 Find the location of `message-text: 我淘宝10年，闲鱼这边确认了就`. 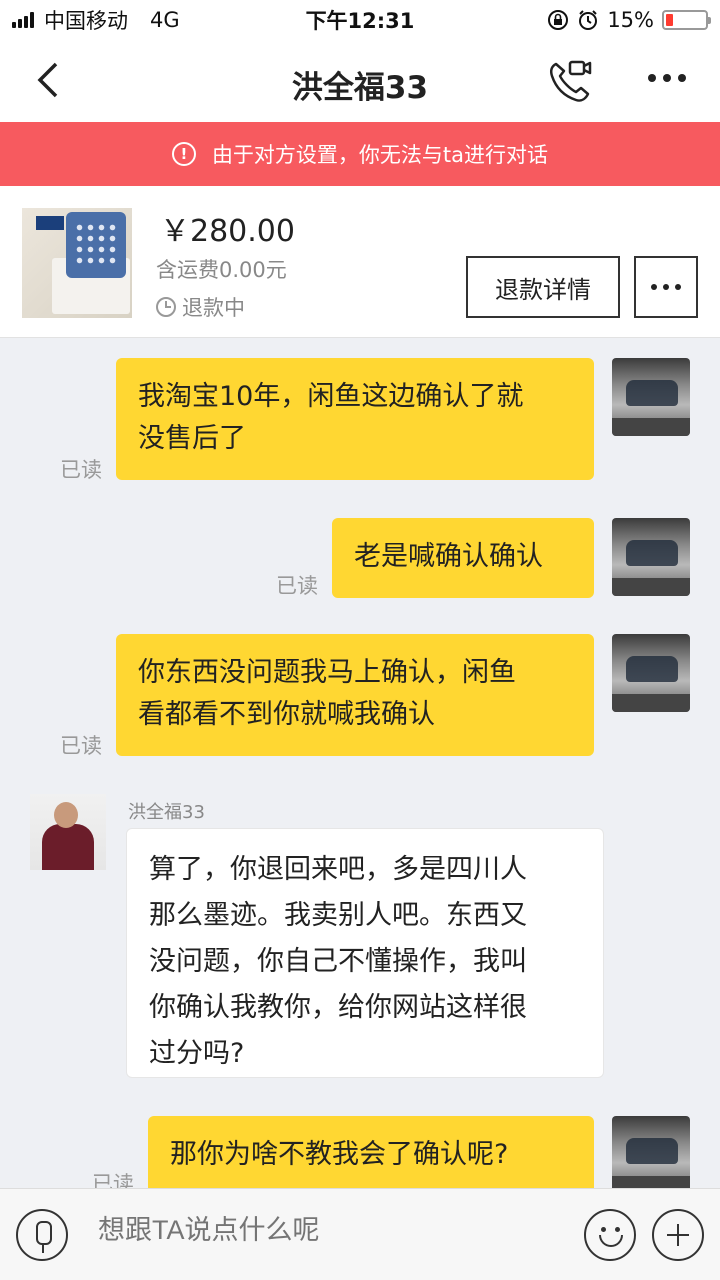

message-text: 我淘宝10年，闲鱼这边确认了就 is located at coordinates (331, 396).